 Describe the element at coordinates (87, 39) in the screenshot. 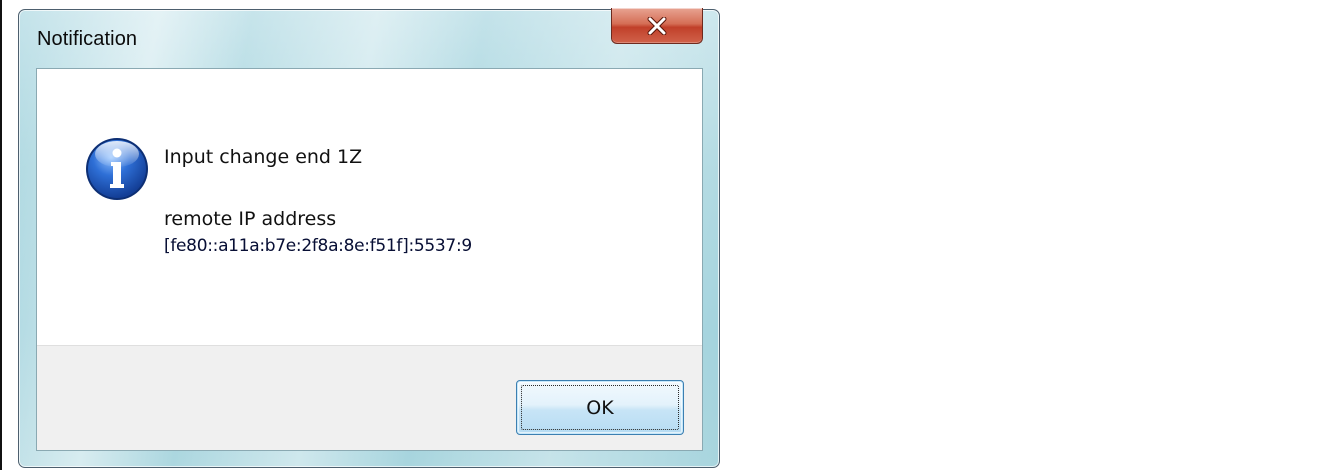

I see `window-title: Notification` at that location.